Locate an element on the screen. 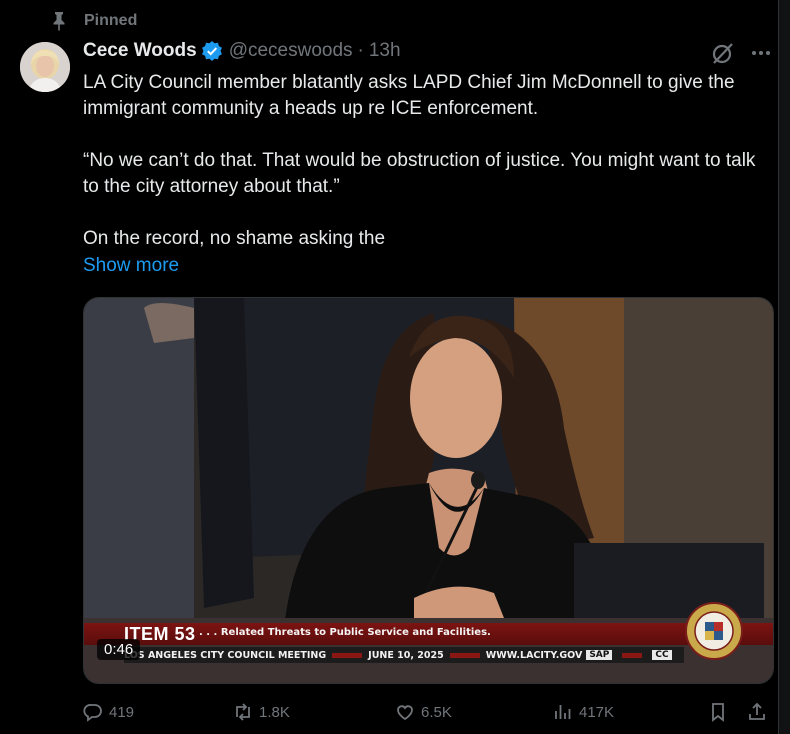 The width and height of the screenshot is (790, 734). pinned-indicator: Pinned is located at coordinates (93, 21).